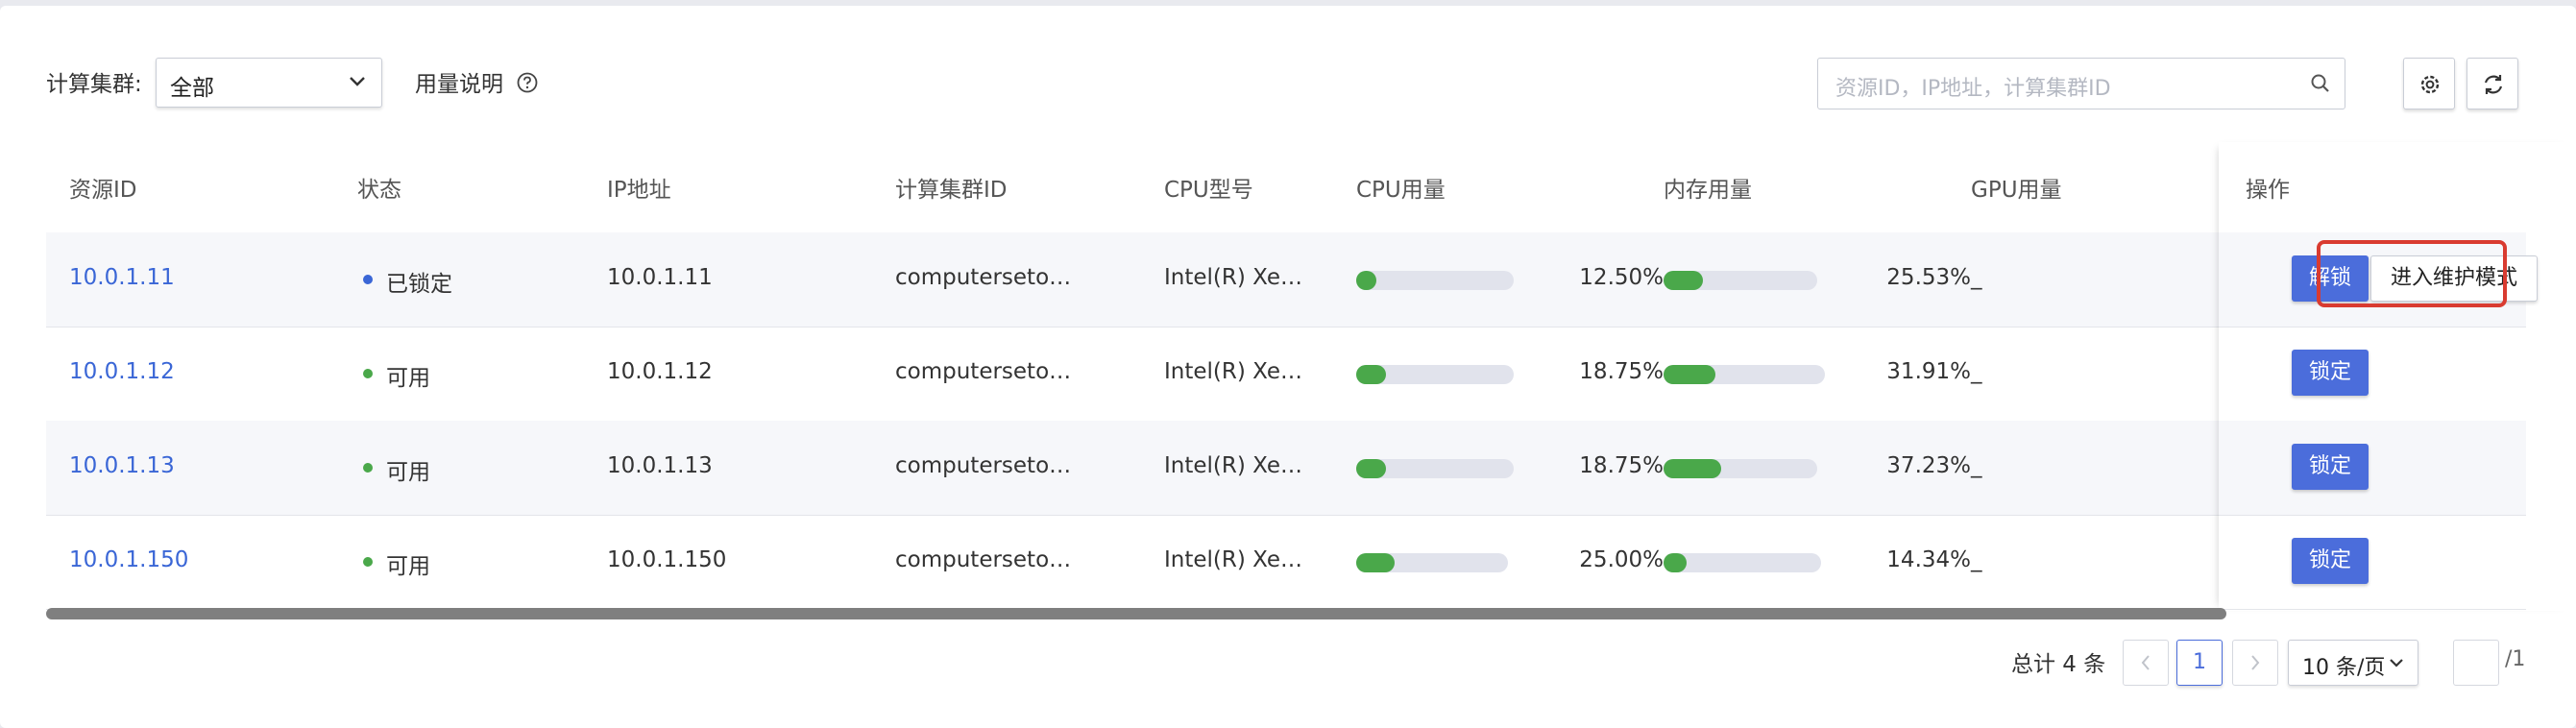  I want to click on resource-id-link: 10.0.1.13, so click(122, 465).